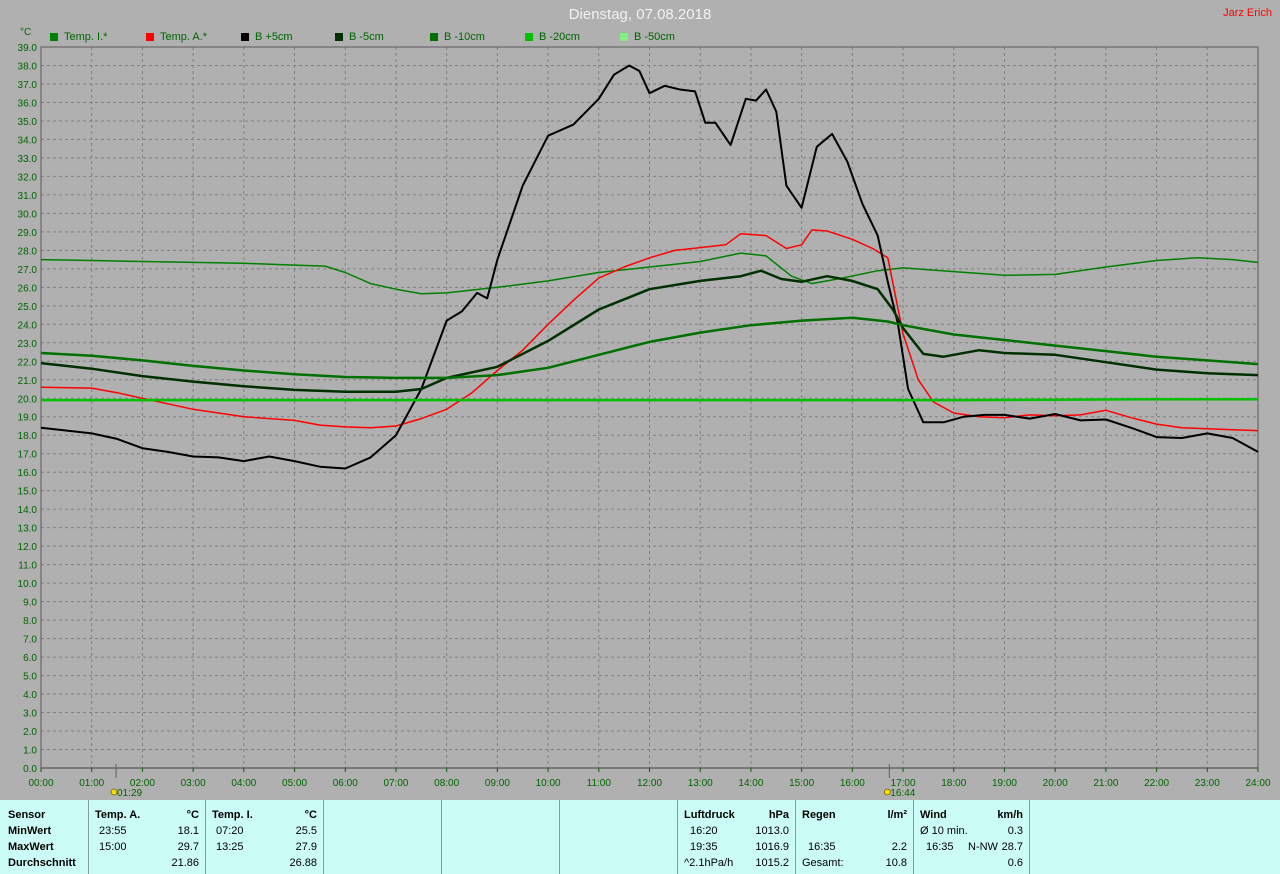 Image resolution: width=1280 pixels, height=874 pixels. Describe the element at coordinates (28, 140) in the screenshot. I see `y-tick-label: 34.0` at that location.